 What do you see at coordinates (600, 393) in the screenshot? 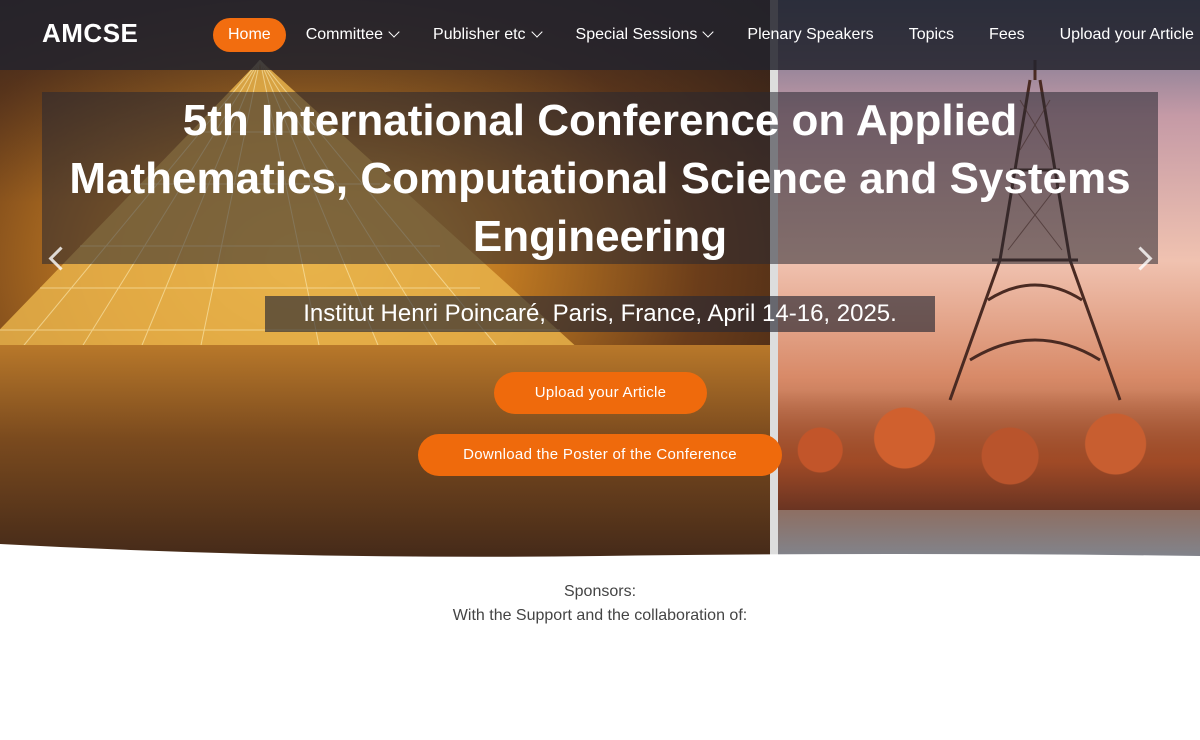
I see `upload-article-button: Upload your Article` at bounding box center [600, 393].